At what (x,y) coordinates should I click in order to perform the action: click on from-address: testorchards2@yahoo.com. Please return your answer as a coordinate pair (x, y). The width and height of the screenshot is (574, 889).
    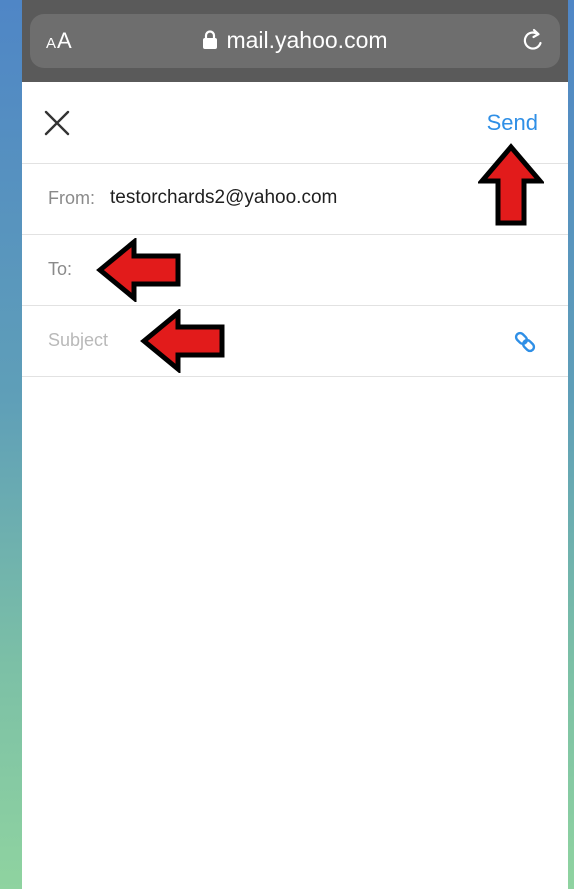
    Looking at the image, I should click on (223, 198).